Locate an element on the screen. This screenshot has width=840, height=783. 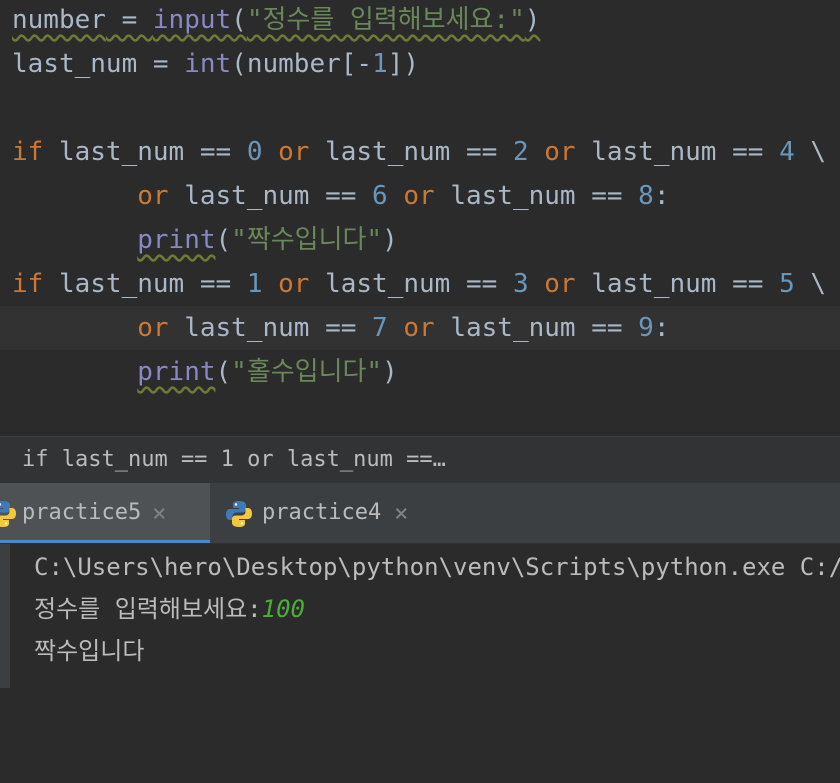
console-output-line: 짝수입니다 is located at coordinates (89, 651).